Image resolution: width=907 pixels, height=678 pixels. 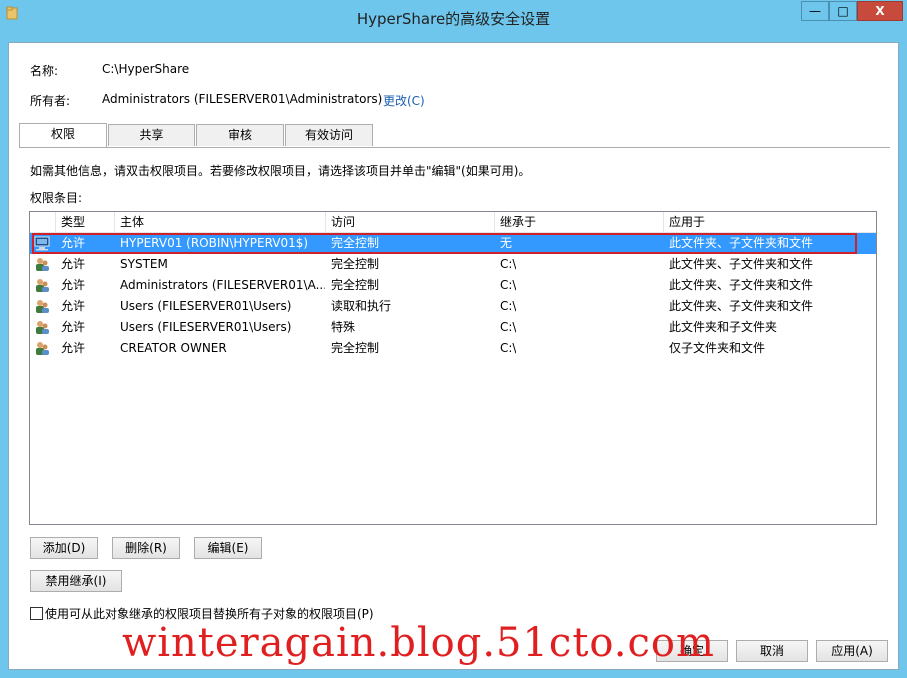 What do you see at coordinates (453, 264) in the screenshot?
I see `table-row: 允许 SYSTEM 完全控制 C:\ 此文件夹、子文件夹和文件` at bounding box center [453, 264].